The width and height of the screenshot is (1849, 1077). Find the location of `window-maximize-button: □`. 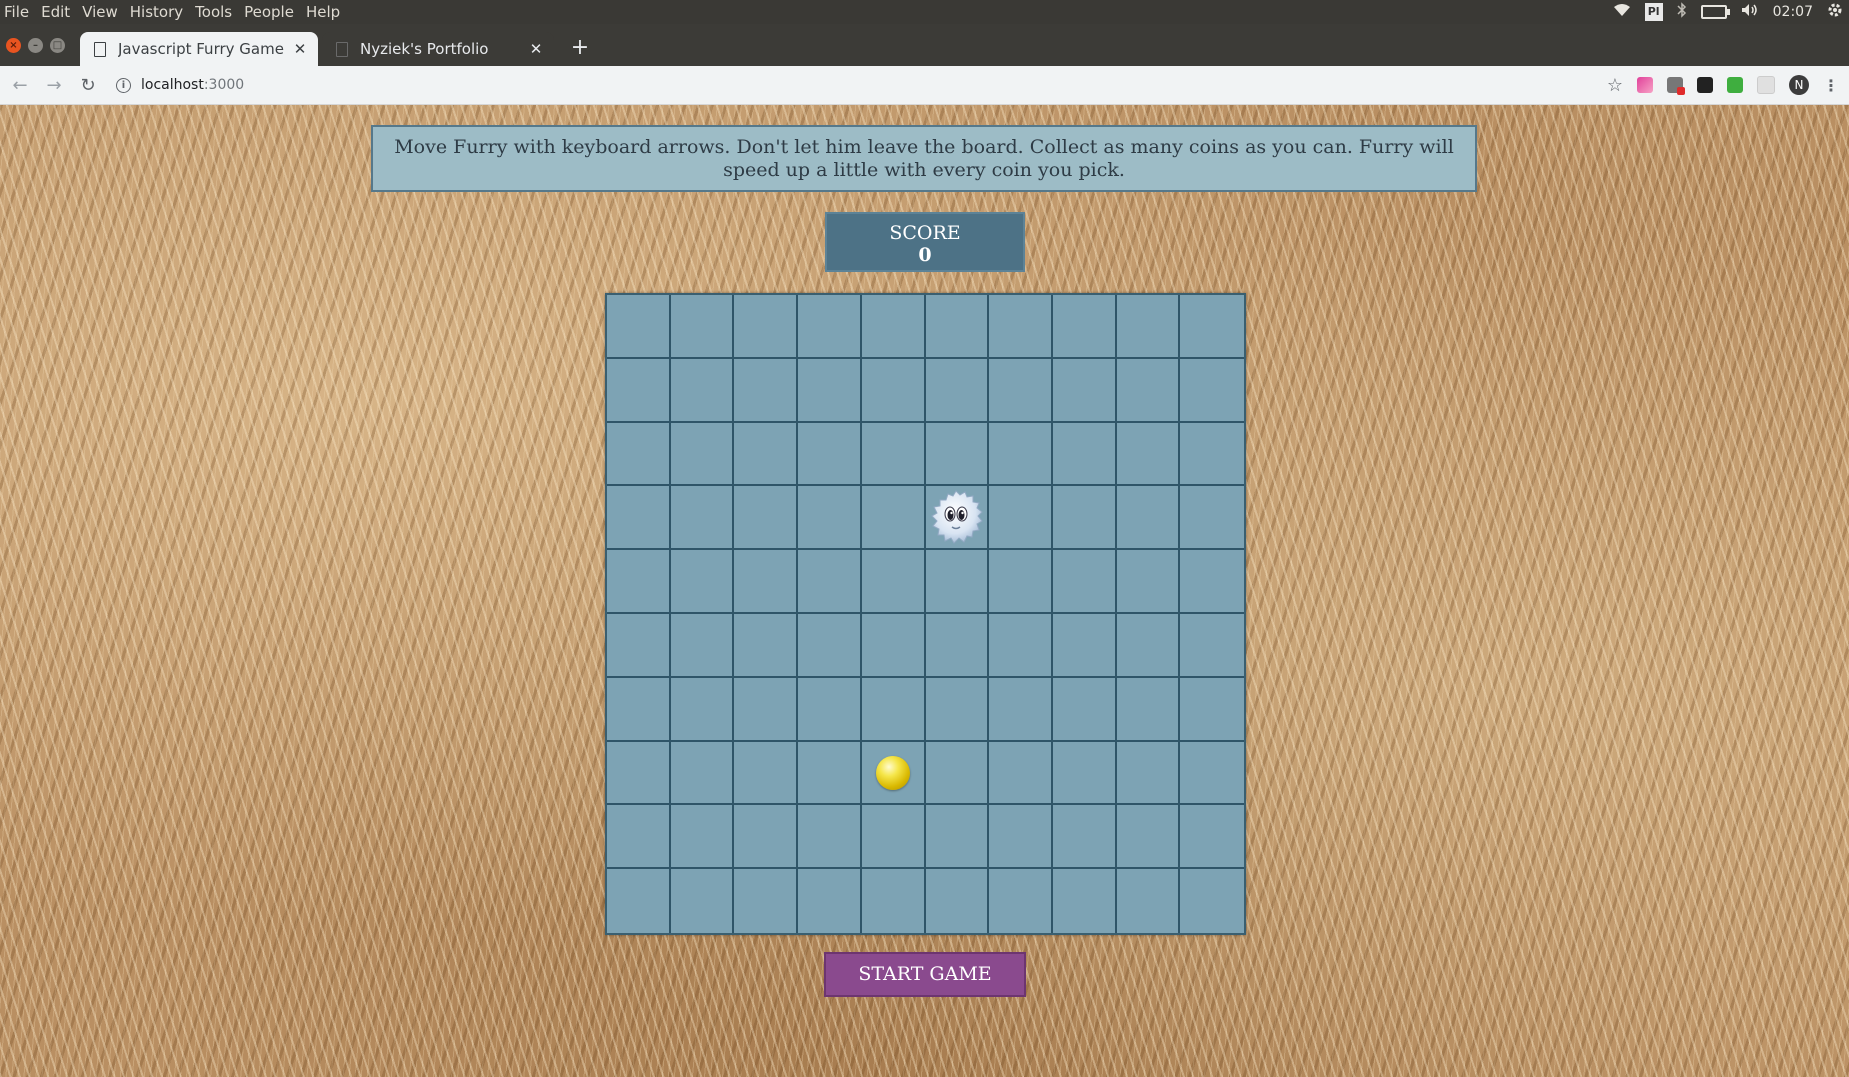

window-maximize-button: □ is located at coordinates (57, 45).